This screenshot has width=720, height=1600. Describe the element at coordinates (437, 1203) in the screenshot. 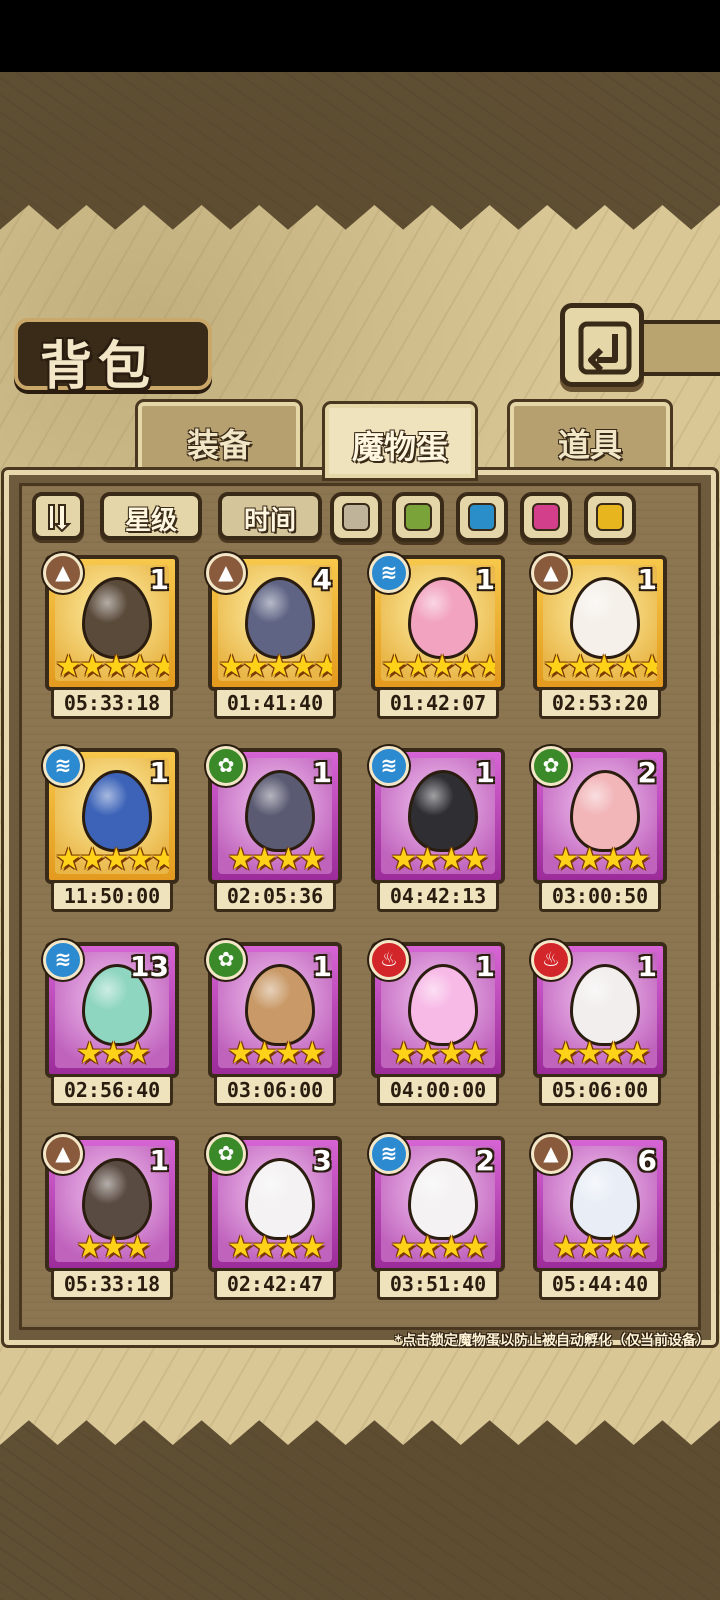

I see `egg-card: ★★★★ 2 ≋` at that location.